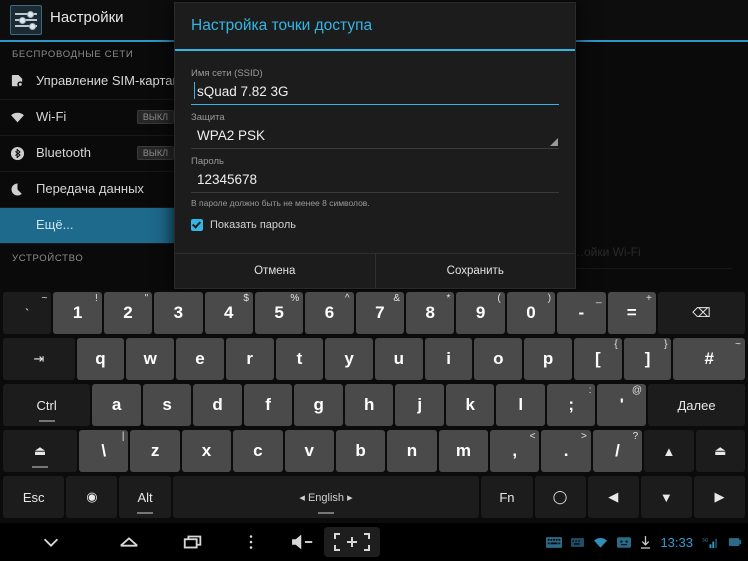  Describe the element at coordinates (560, 497) in the screenshot. I see `key-circle-key: ◯` at that location.